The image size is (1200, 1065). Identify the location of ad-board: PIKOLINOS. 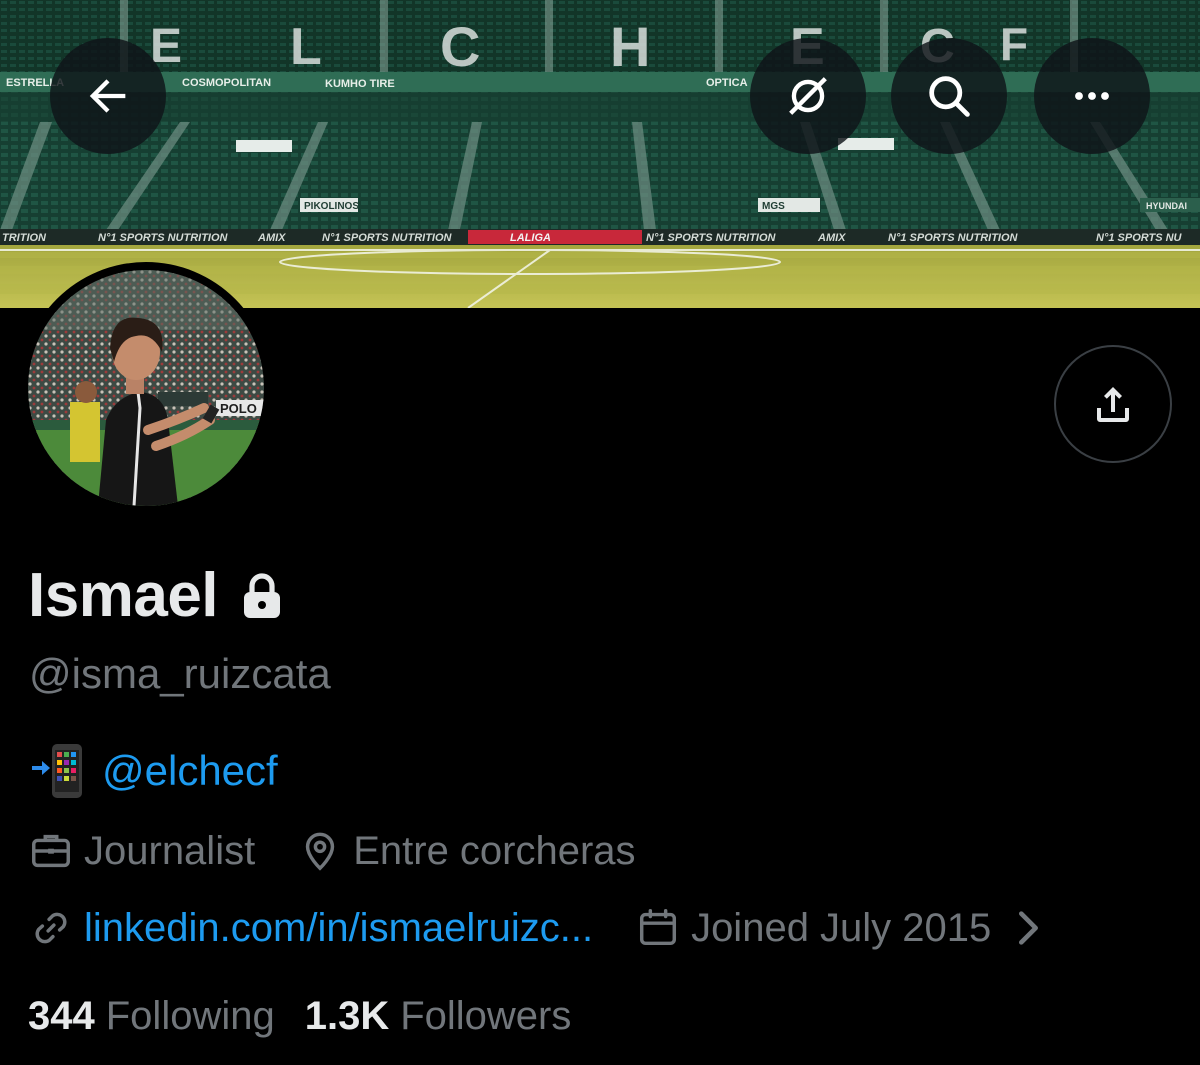
(331, 206).